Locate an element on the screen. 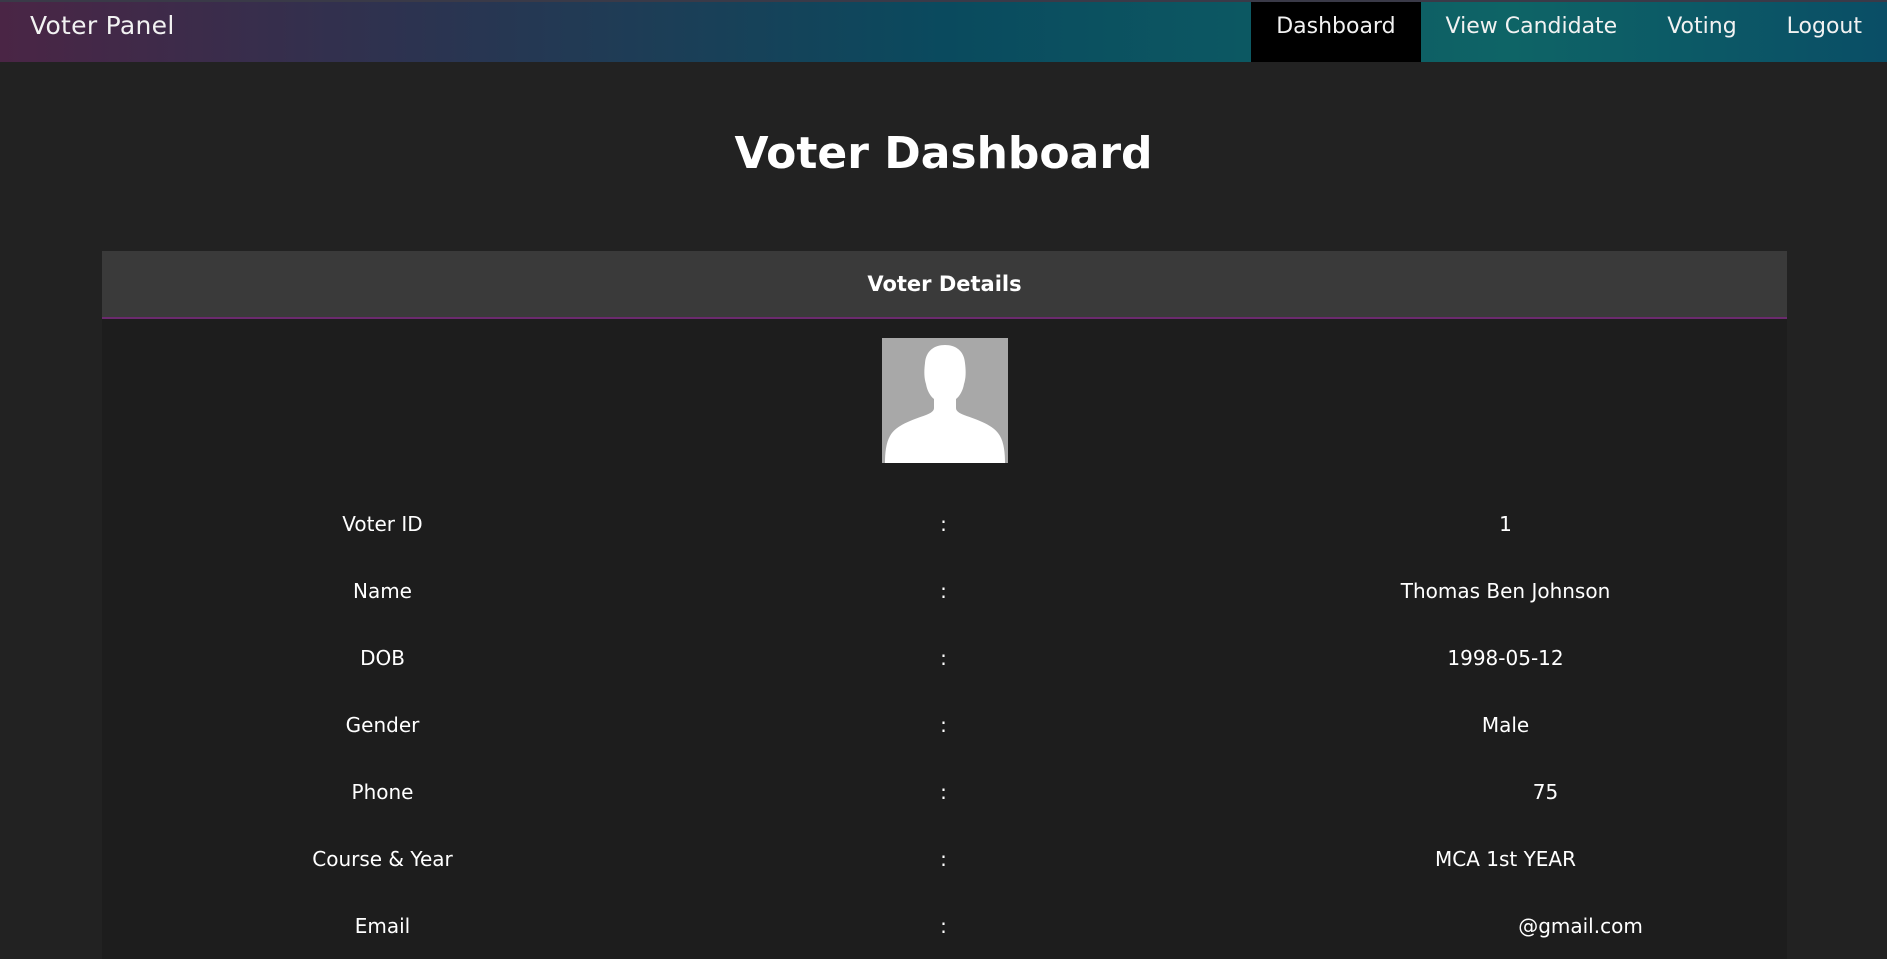 The height and width of the screenshot is (959, 1887). avatar is located at coordinates (945, 400).